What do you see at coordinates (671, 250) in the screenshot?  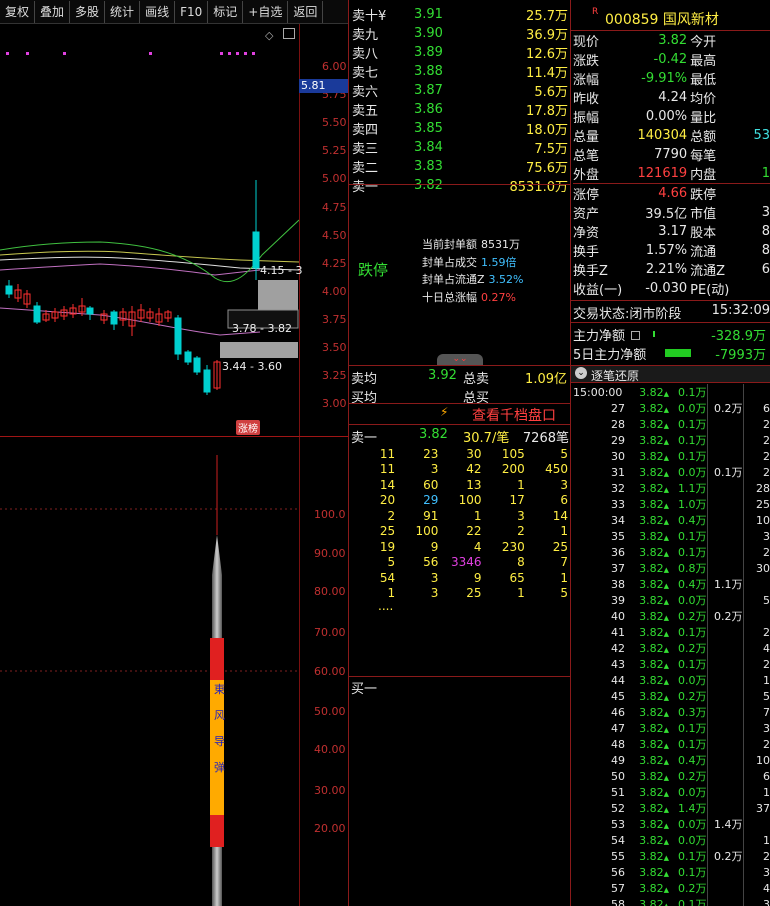 I see `stat-row: 换手 1.57% 流通 8` at bounding box center [671, 250].